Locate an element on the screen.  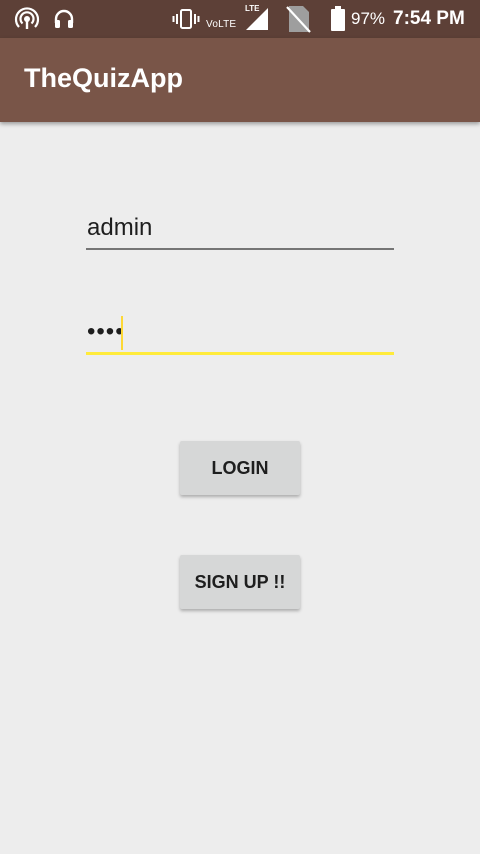
password-field: •••• is located at coordinates (240, 337).